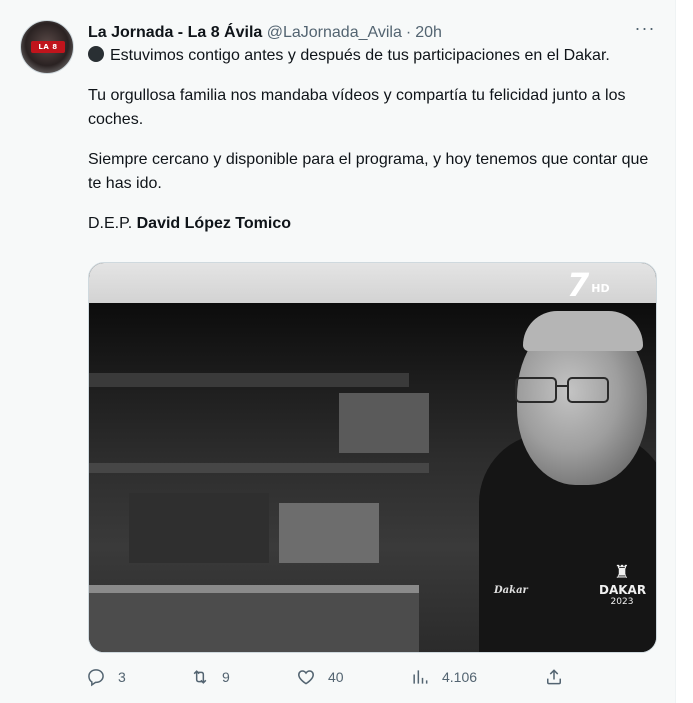  What do you see at coordinates (623, 590) in the screenshot?
I see `dakar-word: DAKAR` at bounding box center [623, 590].